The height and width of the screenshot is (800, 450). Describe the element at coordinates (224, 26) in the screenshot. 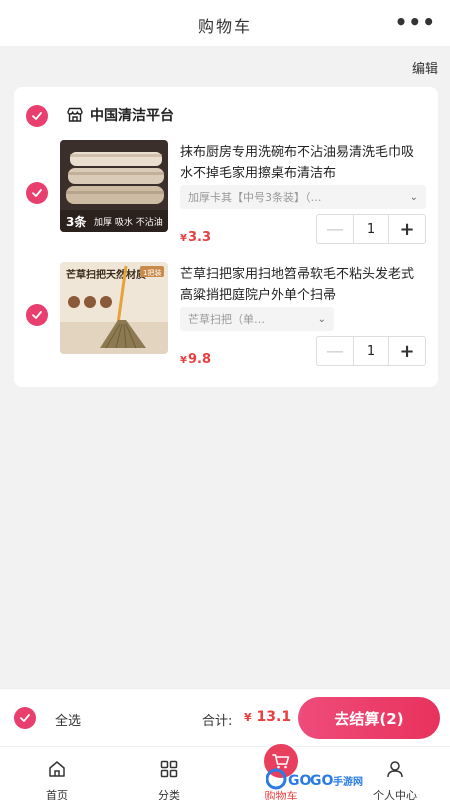

I see `page-title: 购物车` at that location.